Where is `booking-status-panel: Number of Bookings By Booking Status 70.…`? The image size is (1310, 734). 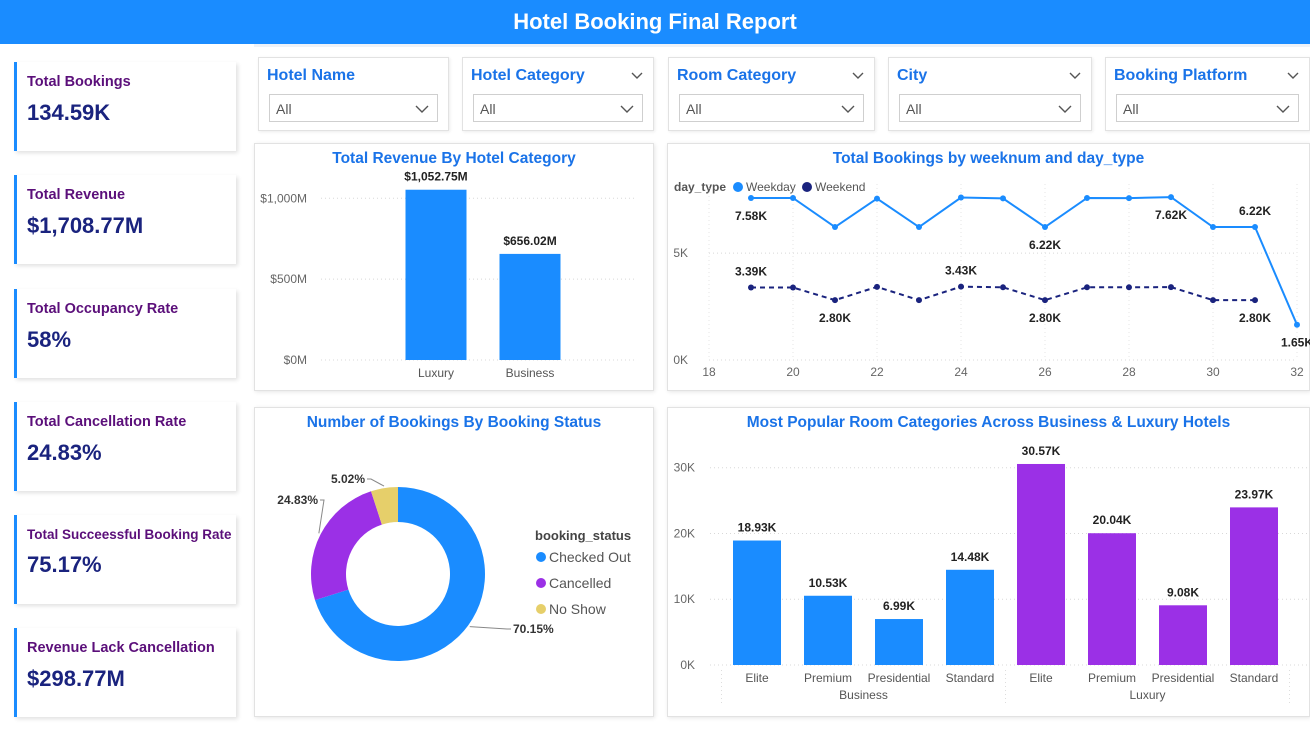 booking-status-panel: Number of Bookings By Booking Status 70.… is located at coordinates (454, 562).